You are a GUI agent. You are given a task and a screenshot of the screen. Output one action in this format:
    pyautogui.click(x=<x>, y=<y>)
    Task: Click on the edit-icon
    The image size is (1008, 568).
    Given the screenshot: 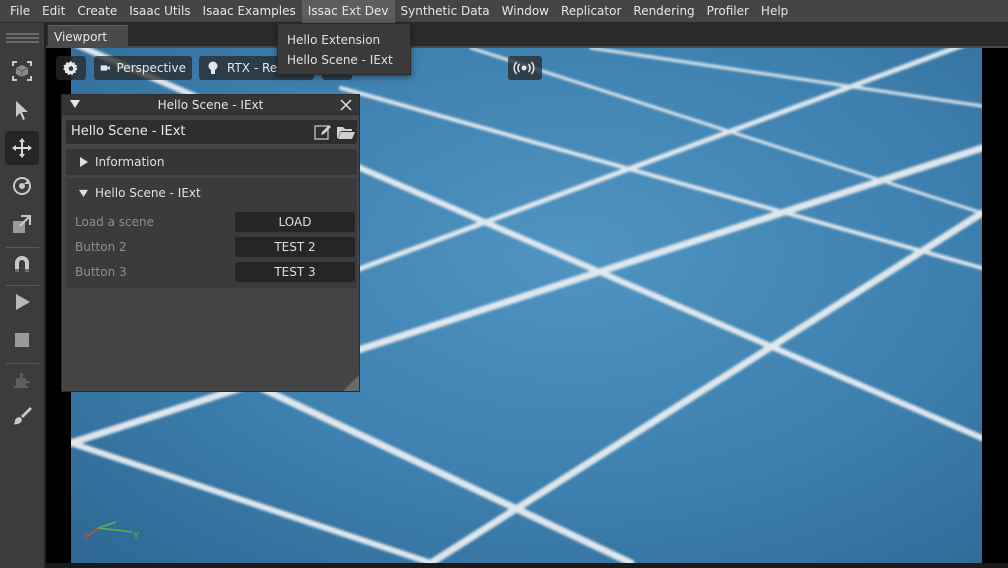 What is the action you would take?
    pyautogui.click(x=323, y=132)
    